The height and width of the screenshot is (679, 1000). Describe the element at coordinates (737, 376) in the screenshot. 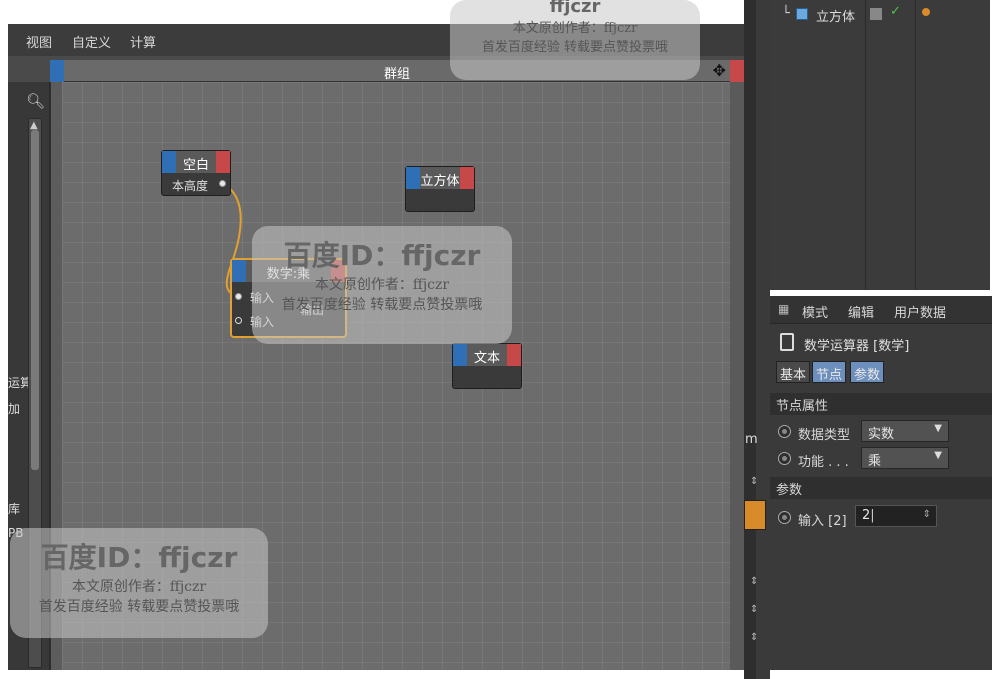

I see `group-right-border` at that location.